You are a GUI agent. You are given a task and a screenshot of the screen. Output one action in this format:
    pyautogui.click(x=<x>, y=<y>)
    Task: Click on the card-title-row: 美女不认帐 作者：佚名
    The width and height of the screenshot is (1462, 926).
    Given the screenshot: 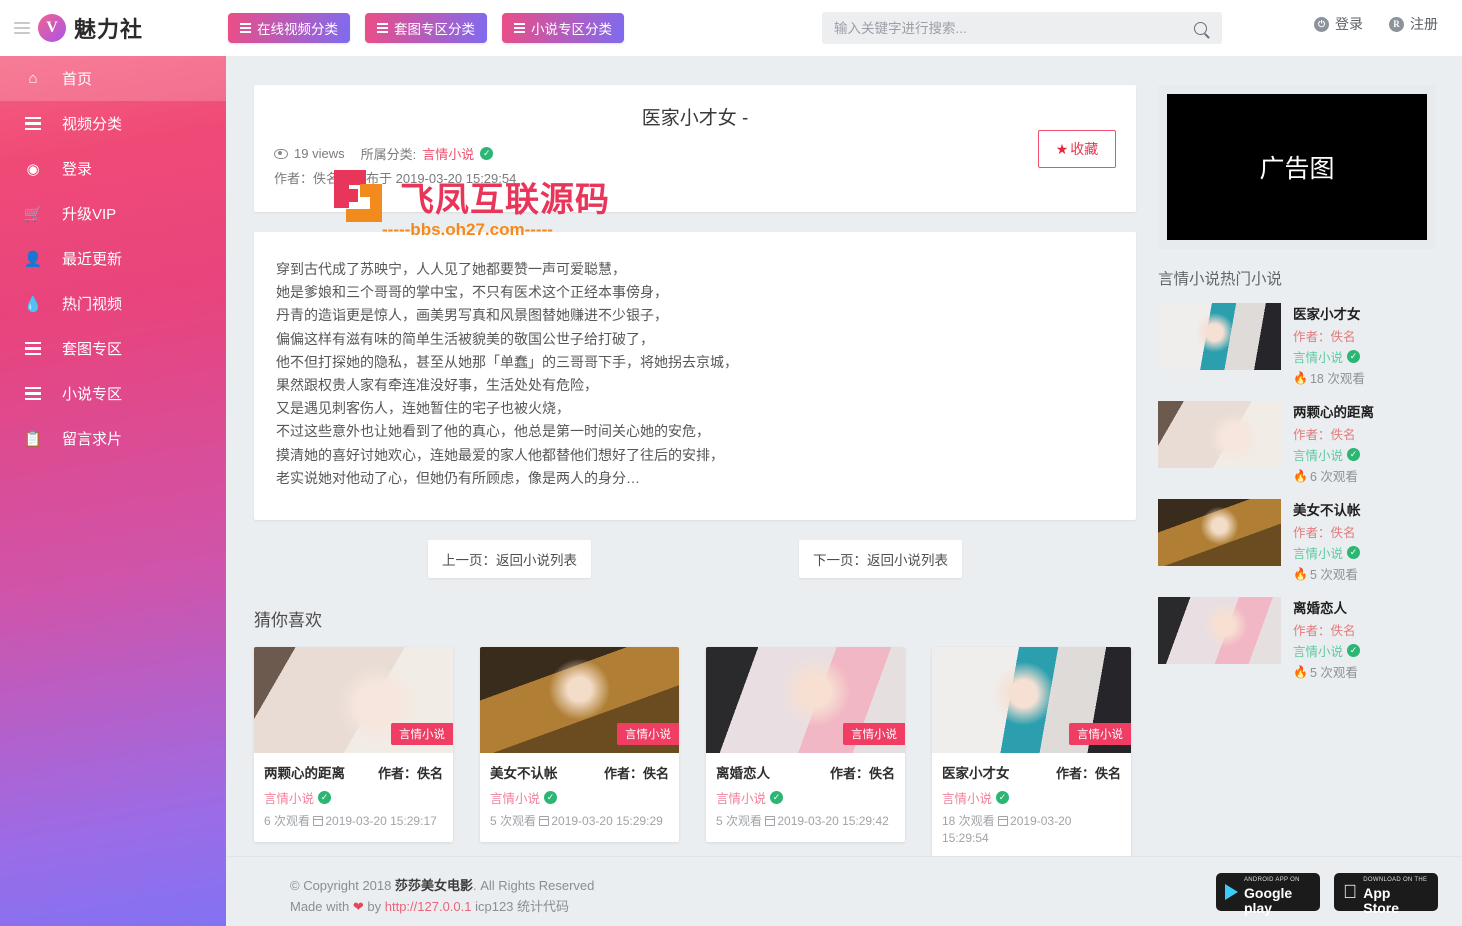 What is the action you would take?
    pyautogui.click(x=579, y=772)
    